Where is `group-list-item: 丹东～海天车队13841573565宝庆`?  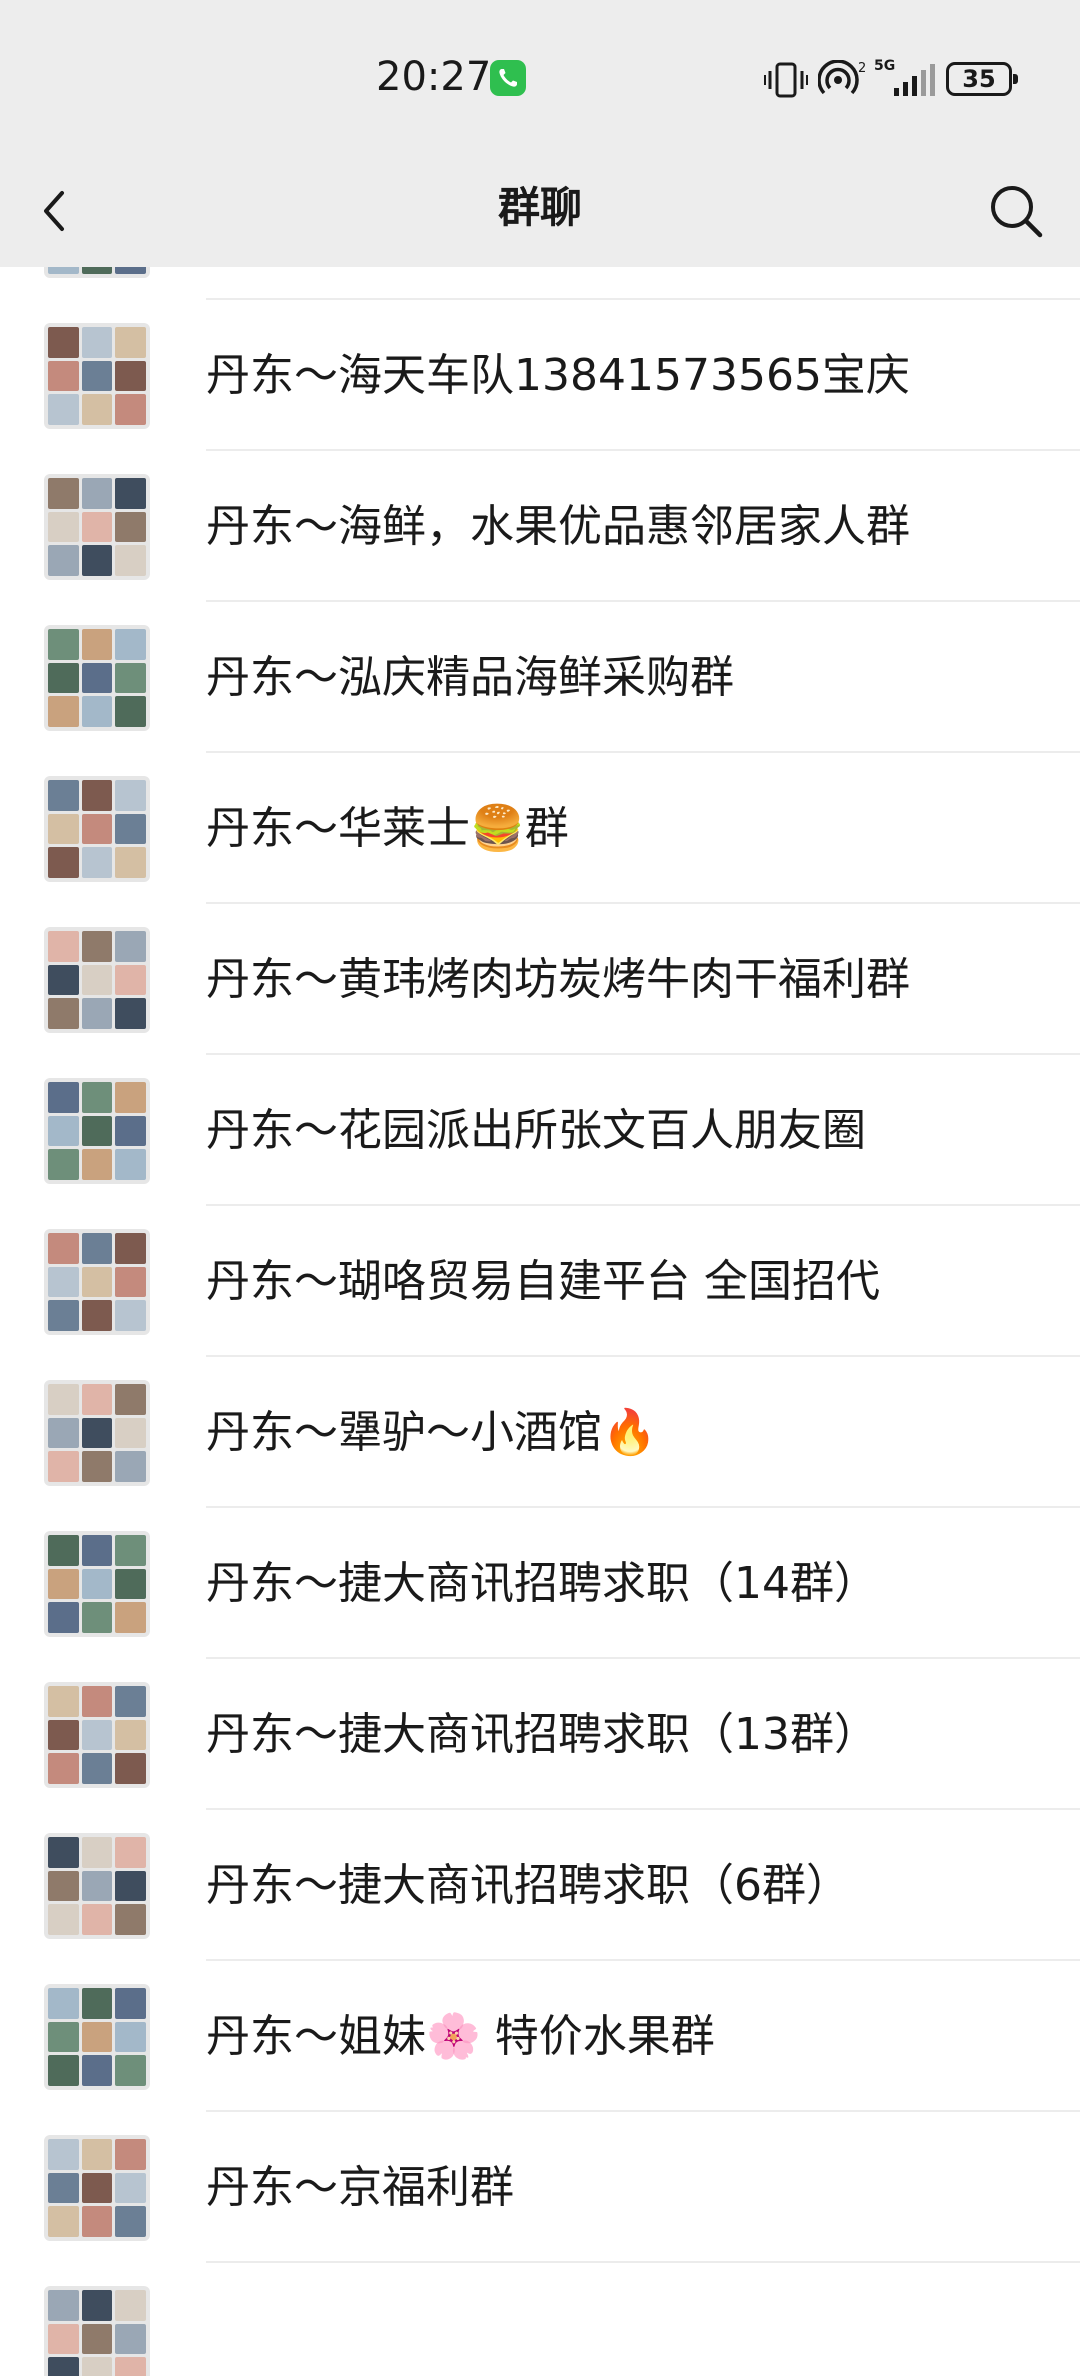 group-list-item: 丹东～海天车队13841573565宝庆 is located at coordinates (540, 375).